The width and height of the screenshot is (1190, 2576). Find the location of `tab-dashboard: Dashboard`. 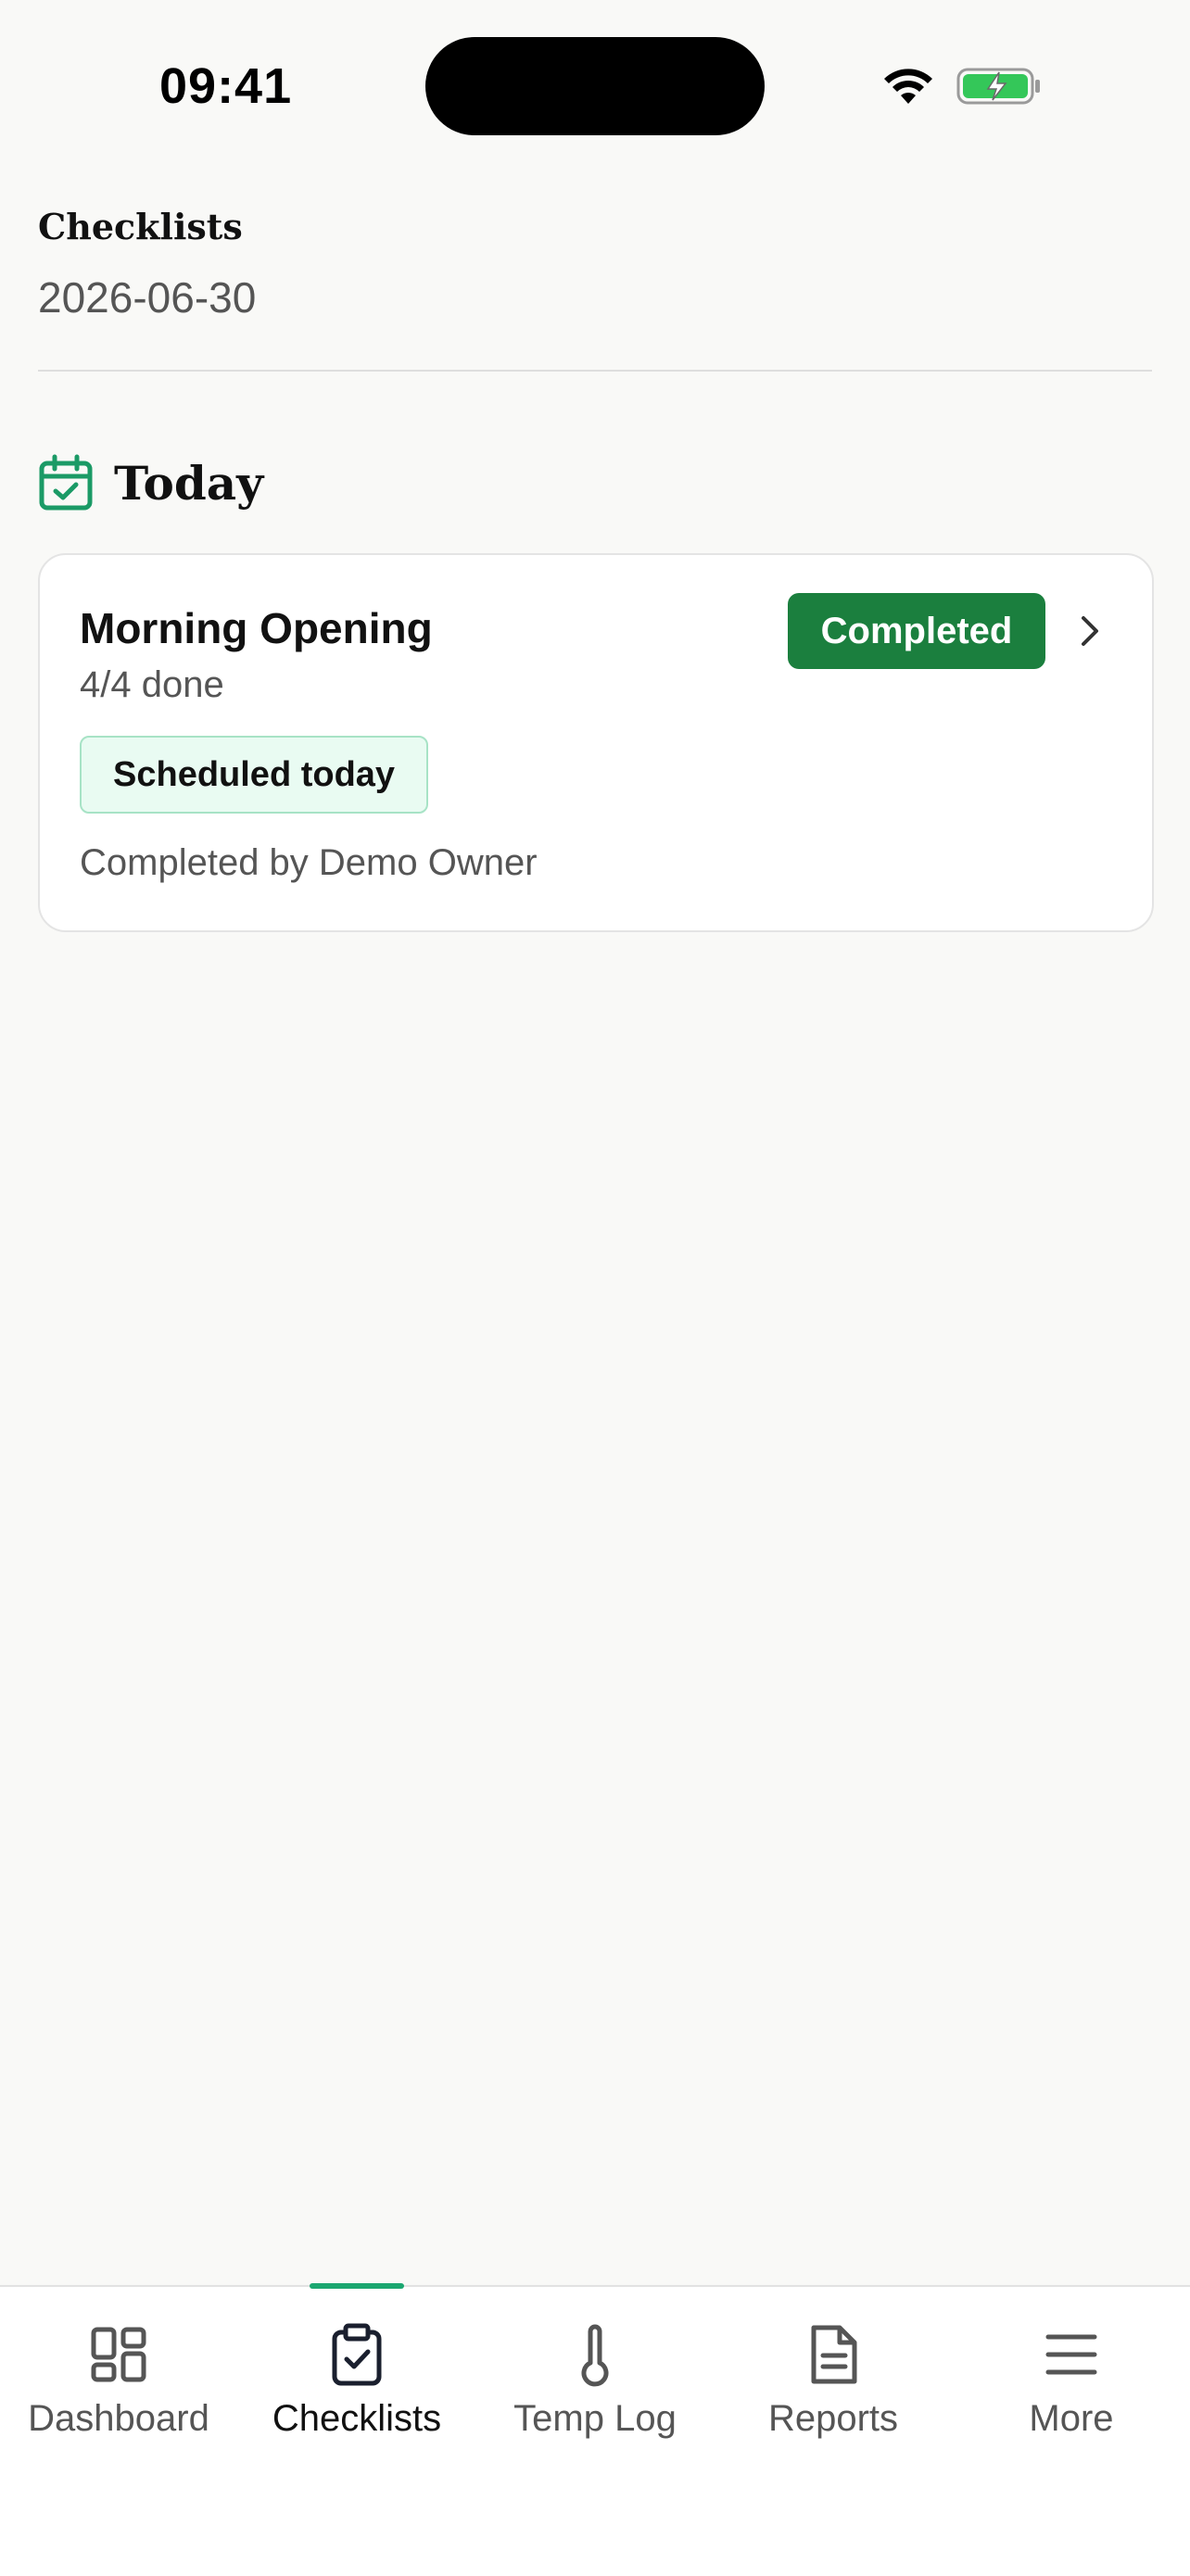

tab-dashboard: Dashboard is located at coordinates (118, 2380).